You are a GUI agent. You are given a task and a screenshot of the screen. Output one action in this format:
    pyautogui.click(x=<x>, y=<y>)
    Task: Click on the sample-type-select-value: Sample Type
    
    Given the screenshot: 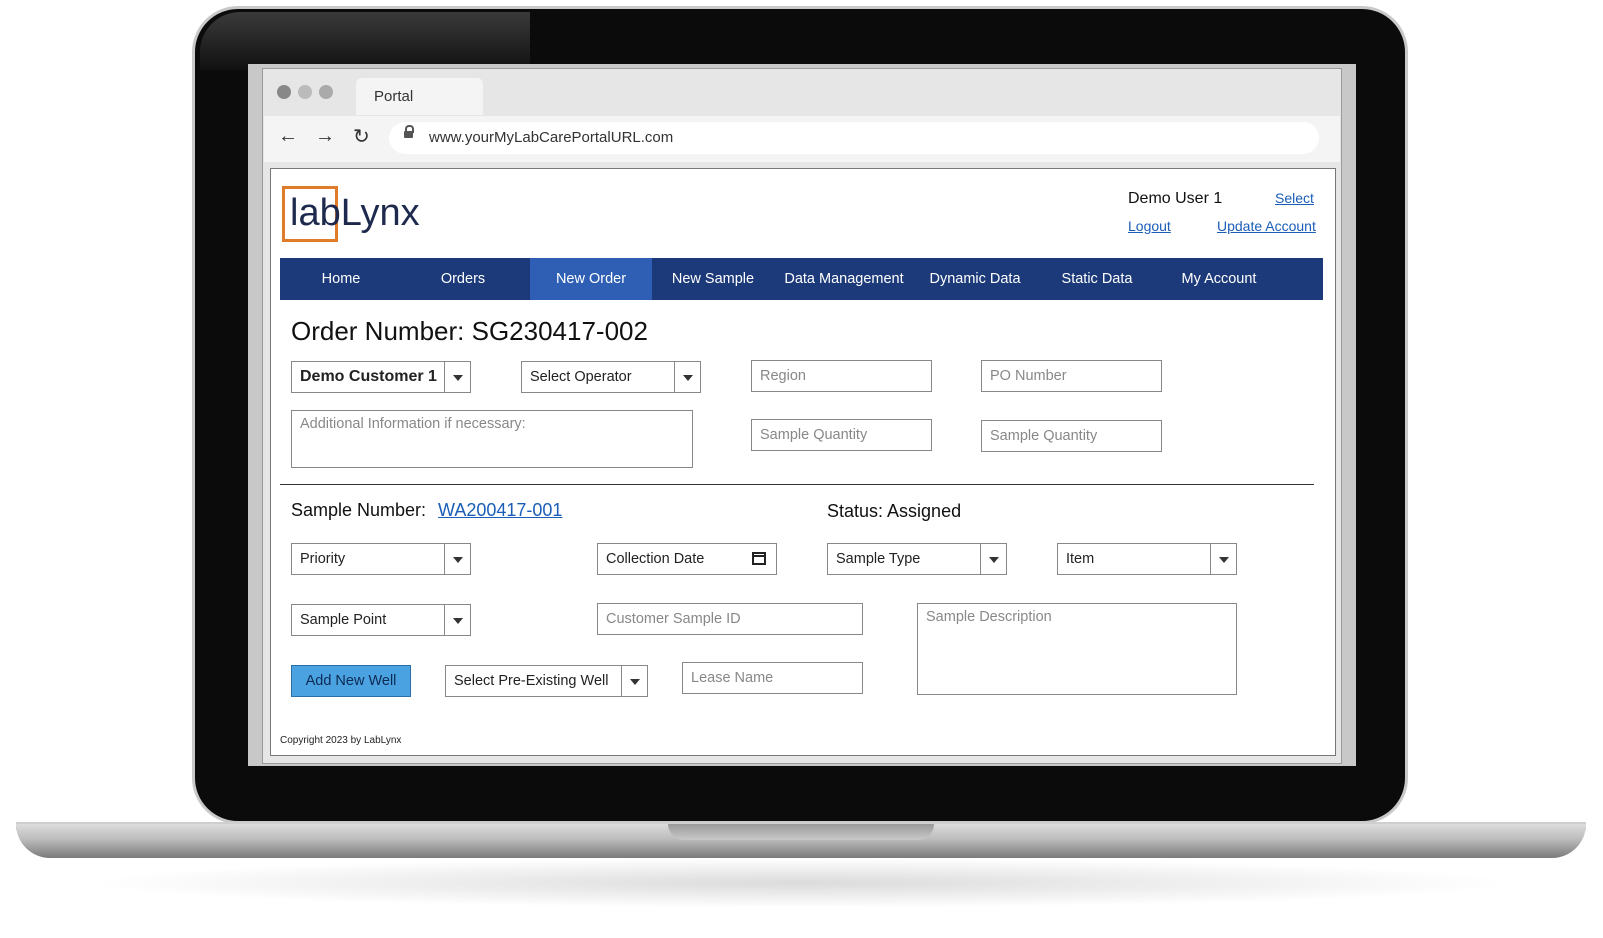 What is the action you would take?
    pyautogui.click(x=878, y=559)
    